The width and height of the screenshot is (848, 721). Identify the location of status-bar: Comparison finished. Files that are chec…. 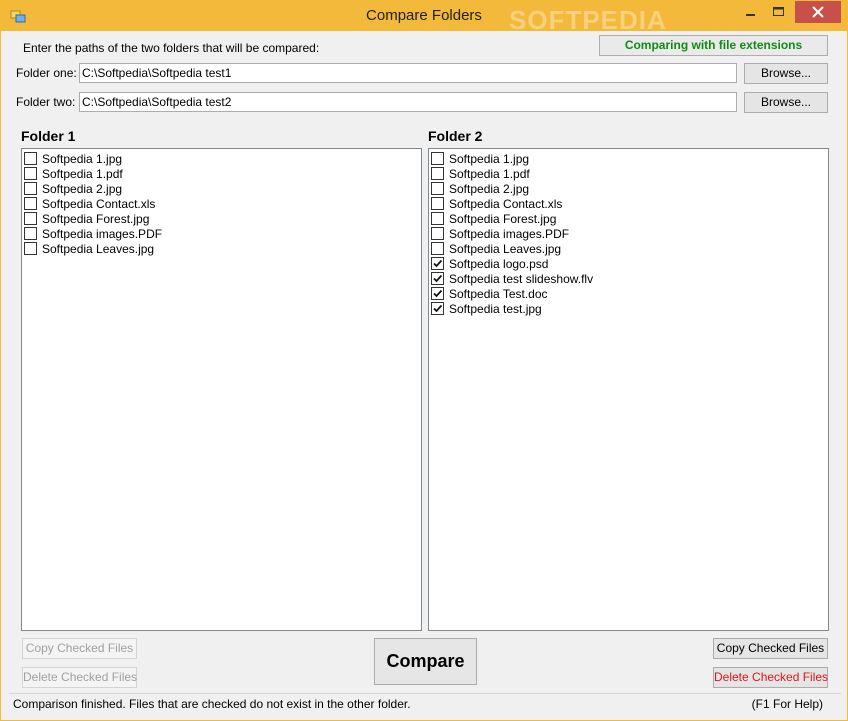
(425, 704).